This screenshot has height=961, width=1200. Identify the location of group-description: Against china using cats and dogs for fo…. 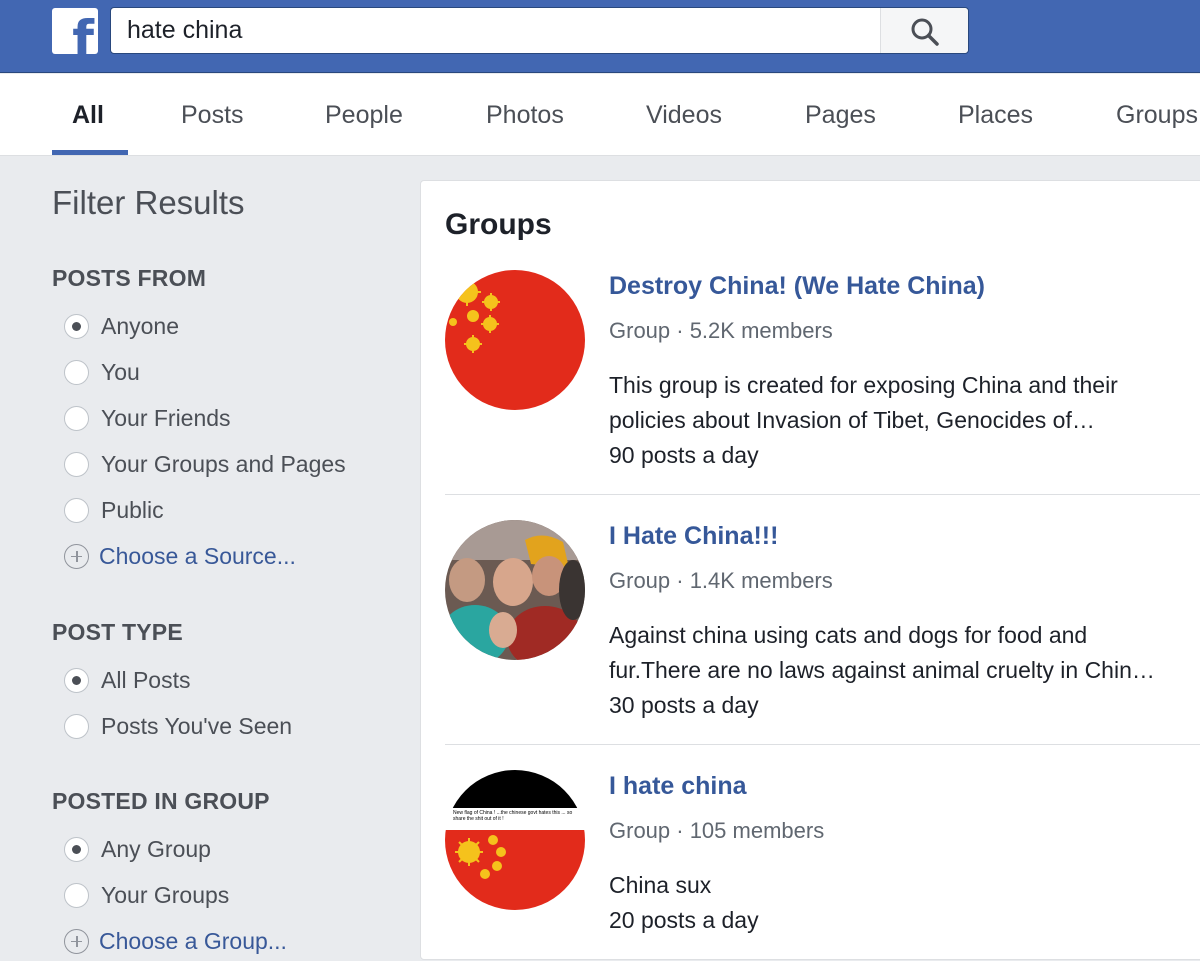
(882, 670).